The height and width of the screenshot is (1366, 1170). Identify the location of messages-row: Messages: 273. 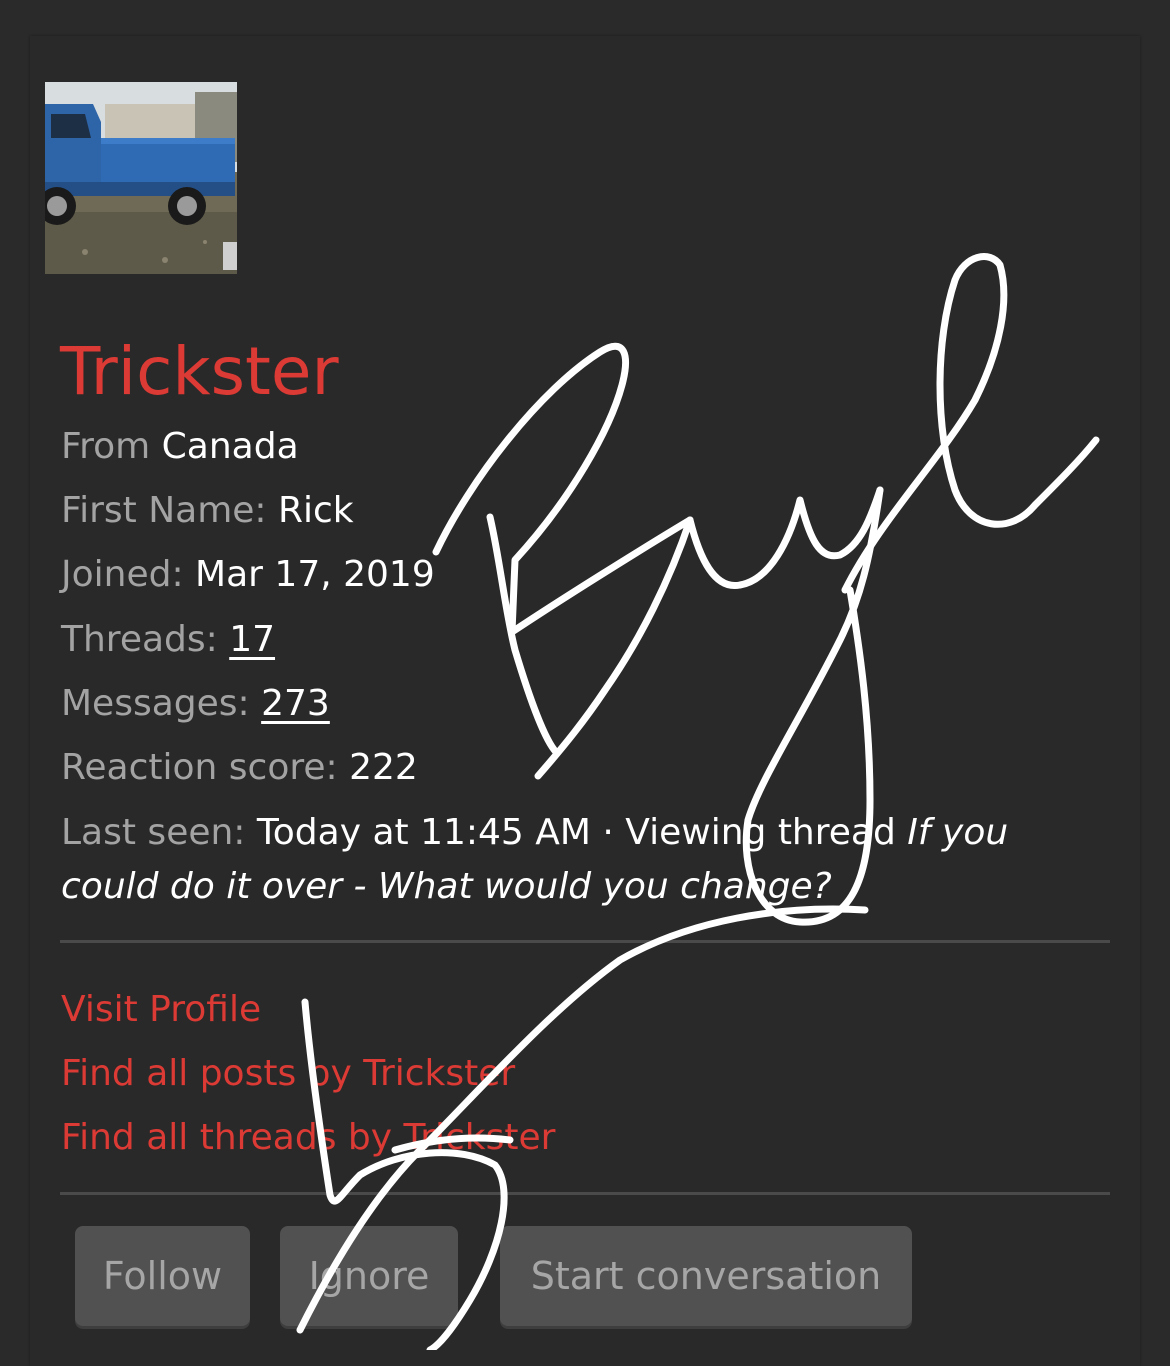
(195, 704).